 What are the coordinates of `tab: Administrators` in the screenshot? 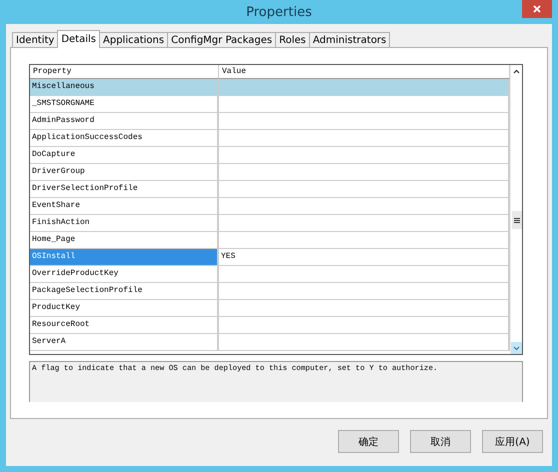 It's located at (349, 40).